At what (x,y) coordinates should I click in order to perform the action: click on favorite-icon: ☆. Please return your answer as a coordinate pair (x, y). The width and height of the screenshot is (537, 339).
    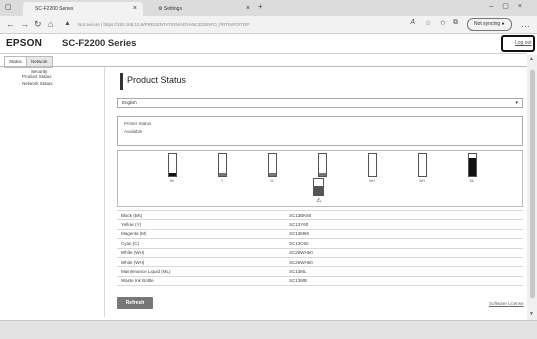
    Looking at the image, I should click on (428, 23).